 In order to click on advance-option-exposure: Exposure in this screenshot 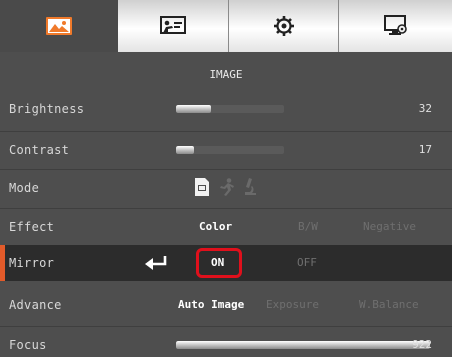, I will do `click(292, 305)`.